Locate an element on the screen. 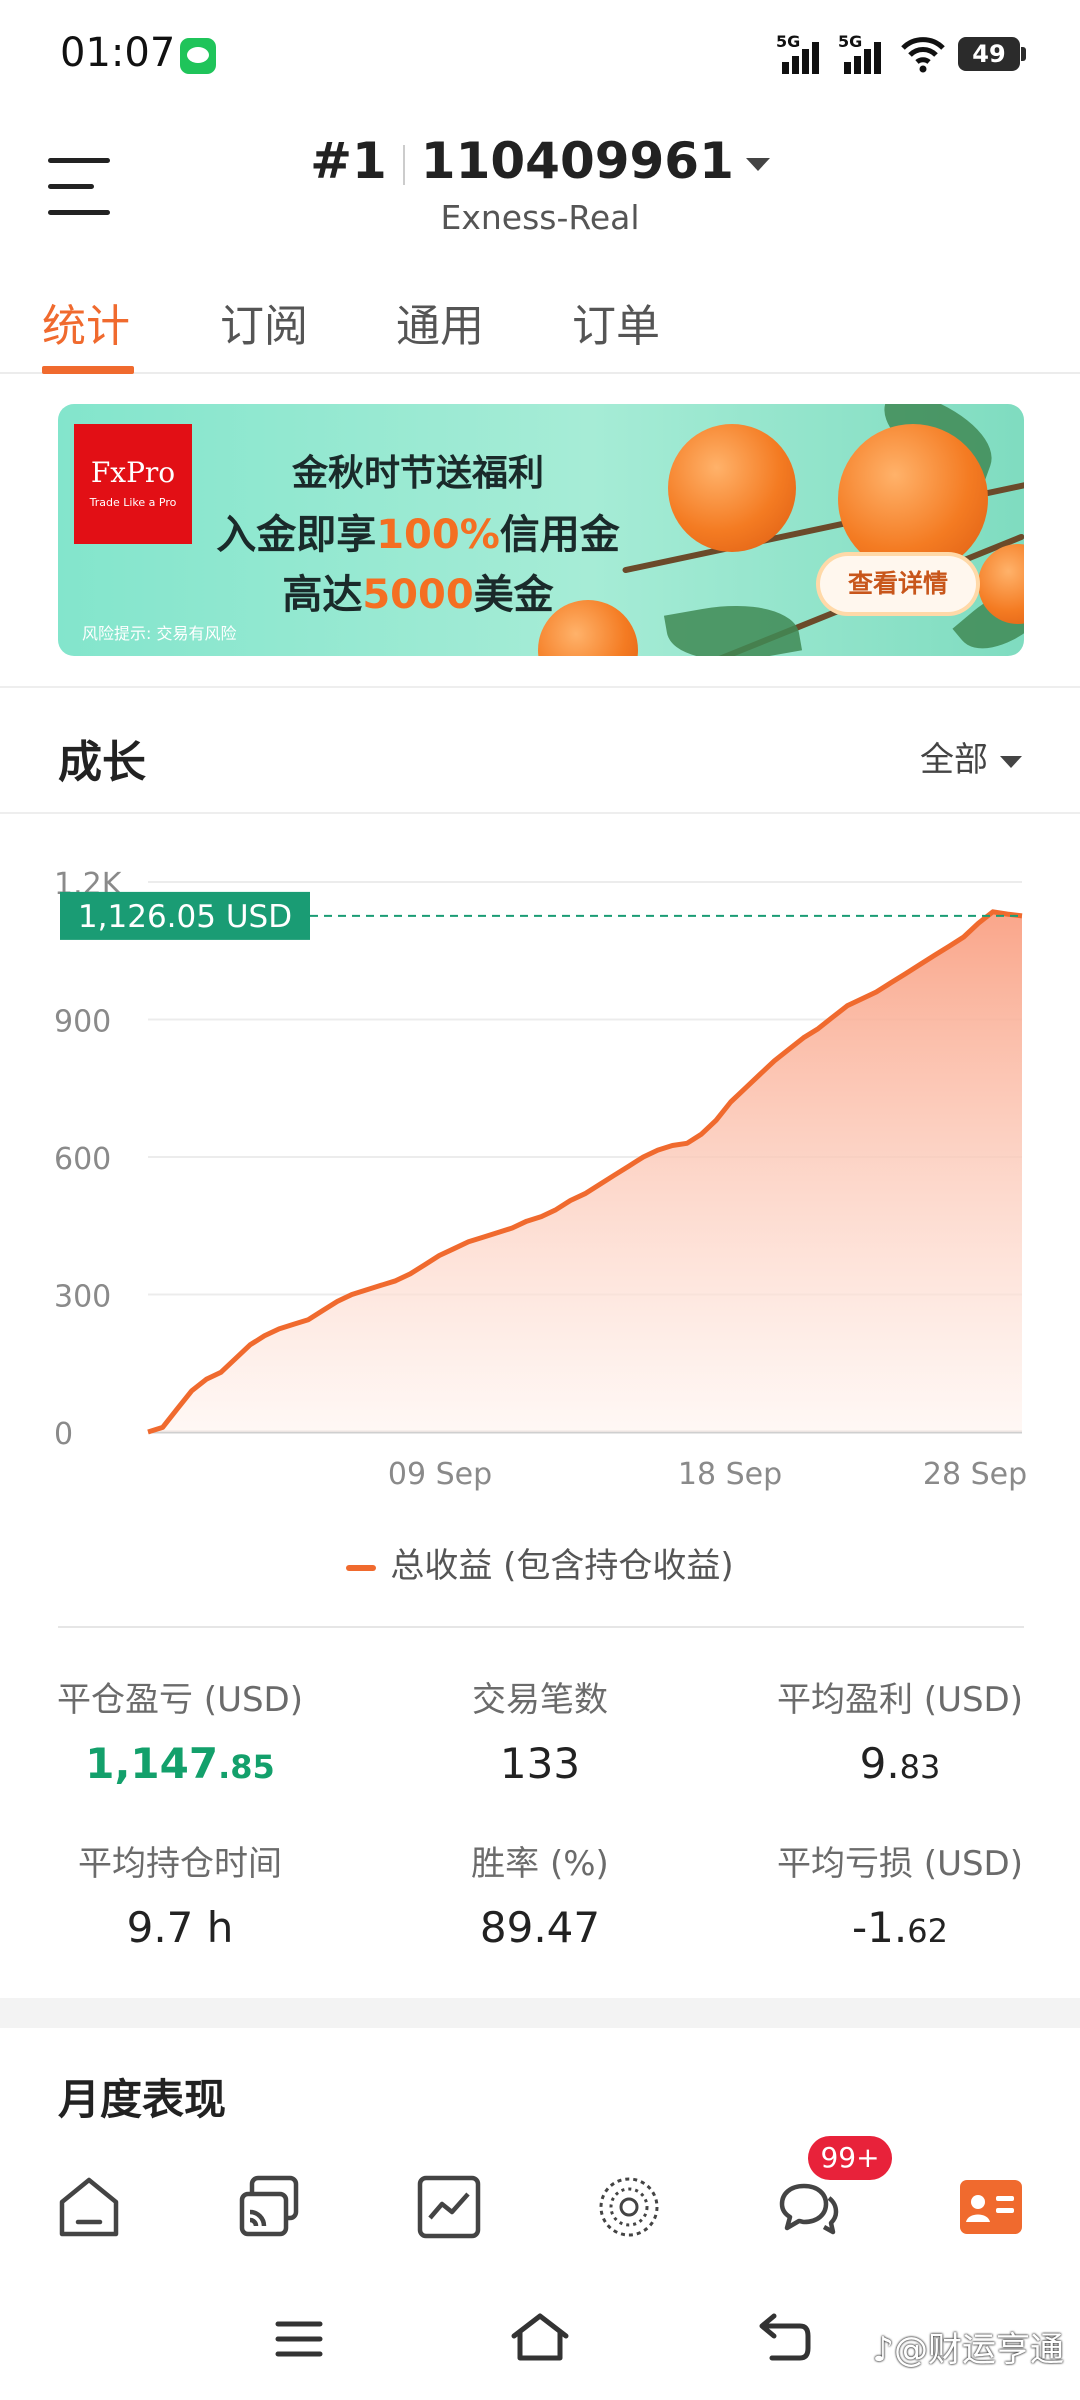  stat-trade-count: 交易笔数 133 is located at coordinates (540, 1730).